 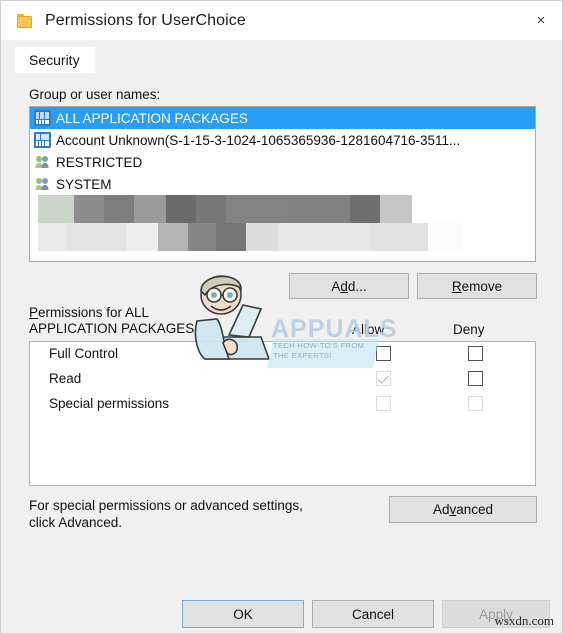 I want to click on permission-row: Full Control, so click(x=282, y=354).